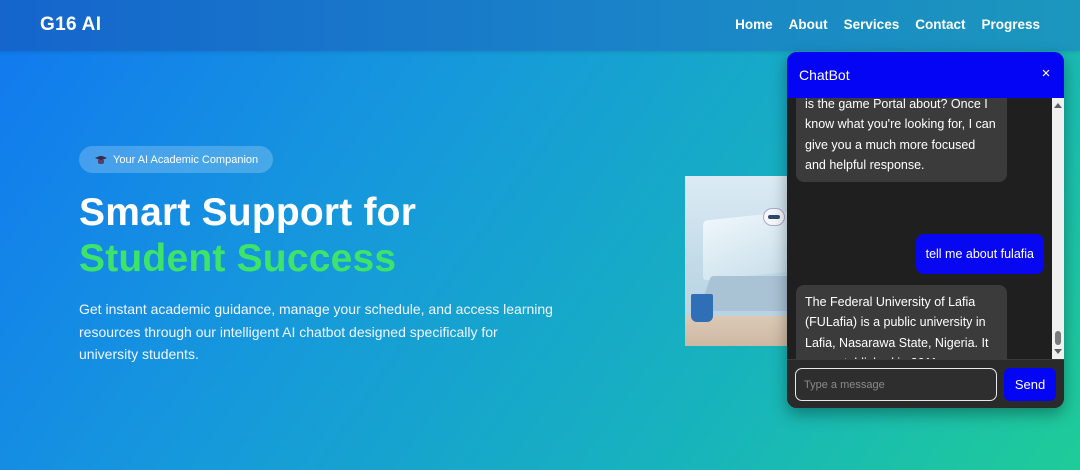 Image resolution: width=1080 pixels, height=470 pixels. I want to click on nav-contact-link: Contact, so click(940, 24).